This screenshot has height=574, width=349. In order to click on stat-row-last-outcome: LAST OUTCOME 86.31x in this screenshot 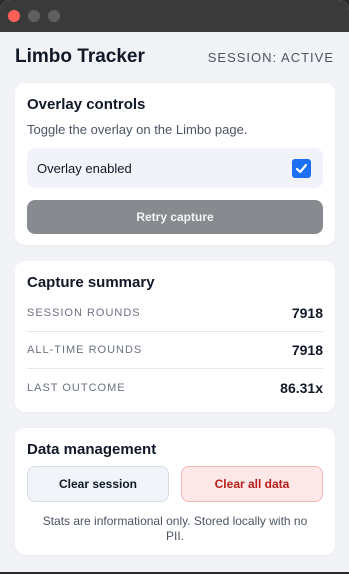, I will do `click(175, 387)`.